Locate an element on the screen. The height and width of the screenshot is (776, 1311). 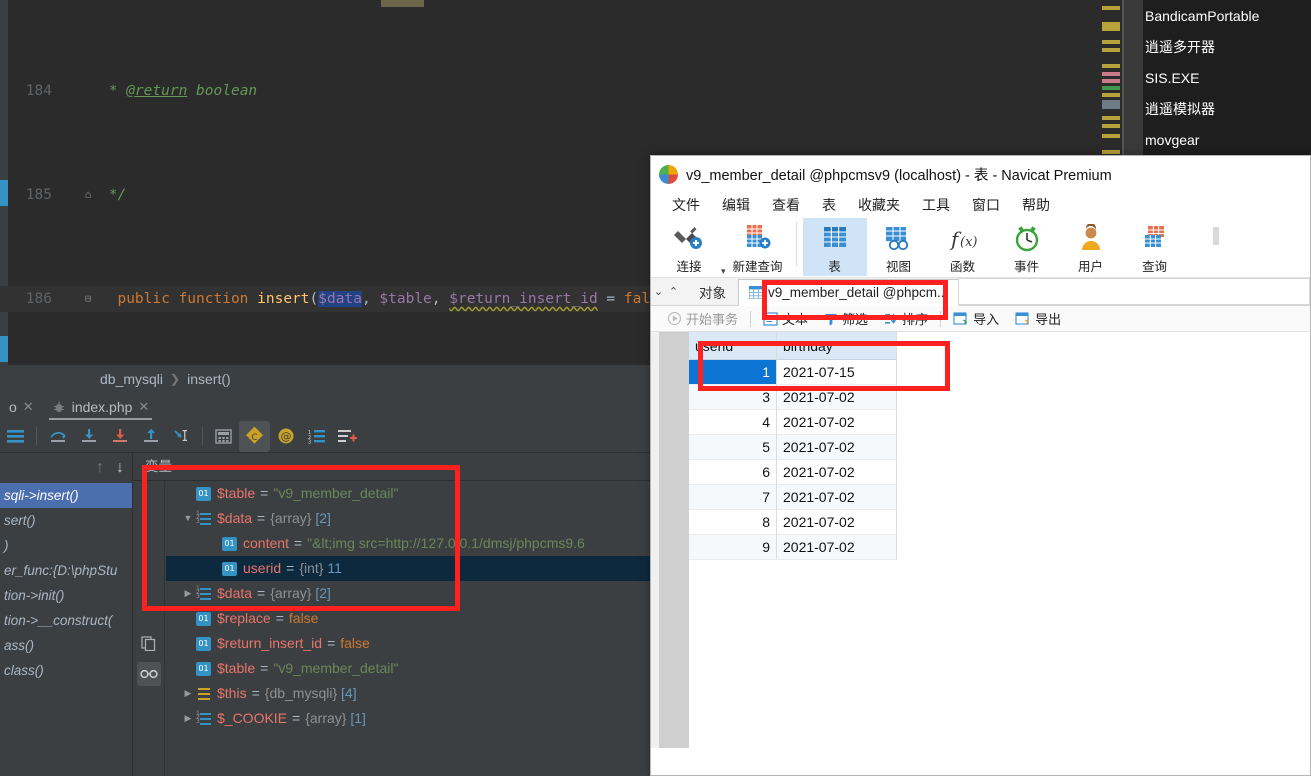
import-button: 导入 is located at coordinates (976, 318).